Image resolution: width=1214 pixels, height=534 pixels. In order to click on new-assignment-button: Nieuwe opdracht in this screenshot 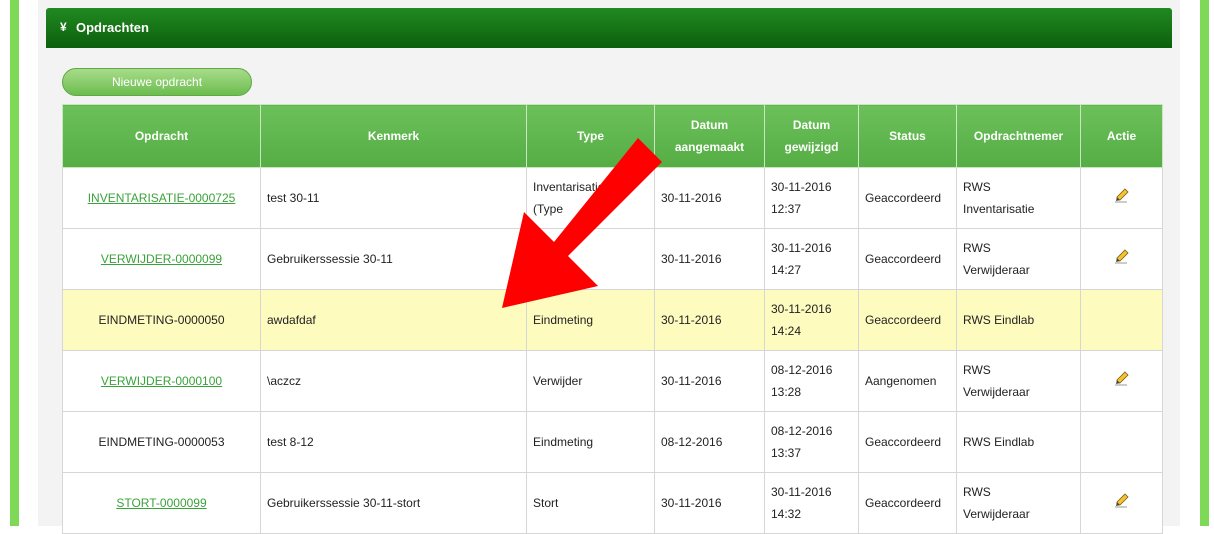, I will do `click(157, 82)`.